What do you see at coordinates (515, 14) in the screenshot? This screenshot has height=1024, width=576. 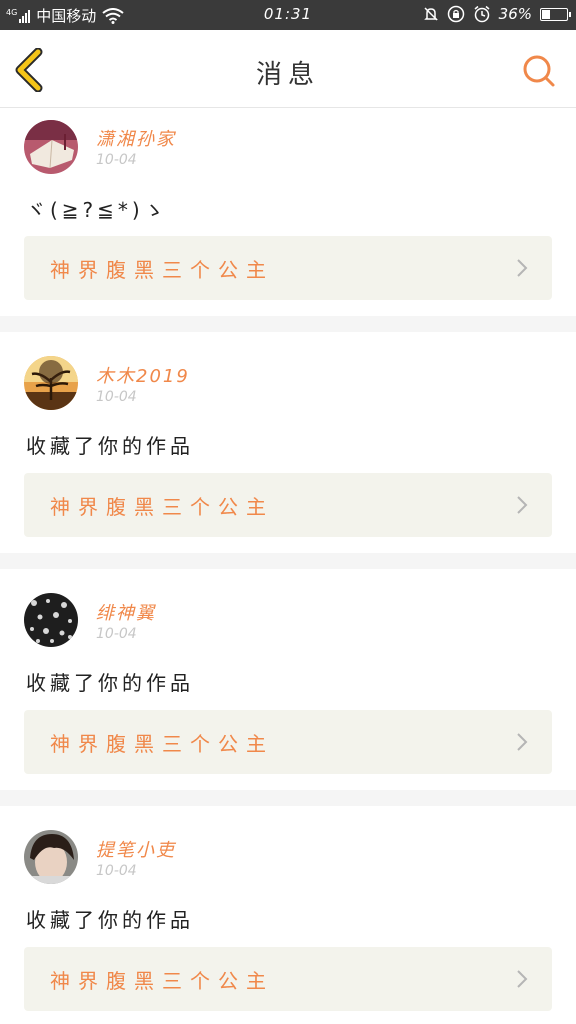 I see `battery-percent: 36%` at bounding box center [515, 14].